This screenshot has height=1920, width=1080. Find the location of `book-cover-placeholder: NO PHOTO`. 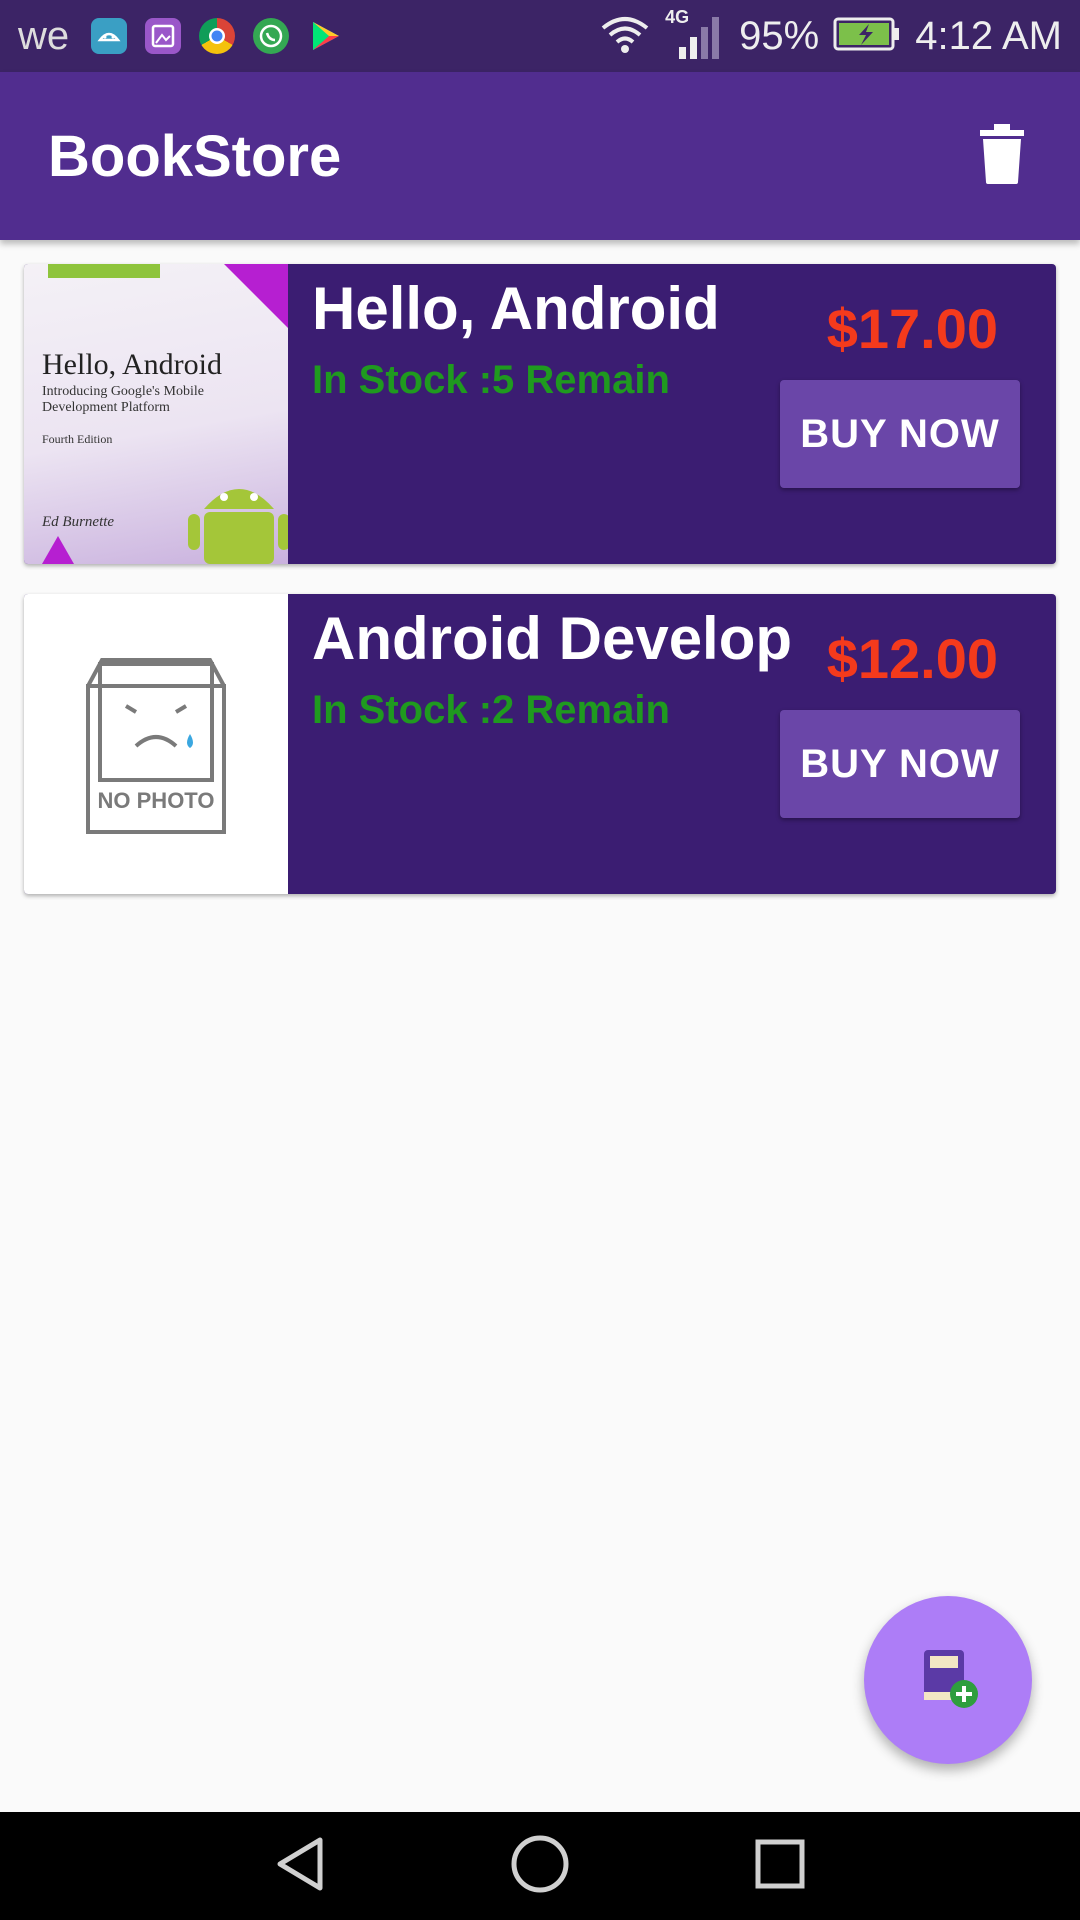

book-cover-placeholder: NO PHOTO is located at coordinates (156, 744).